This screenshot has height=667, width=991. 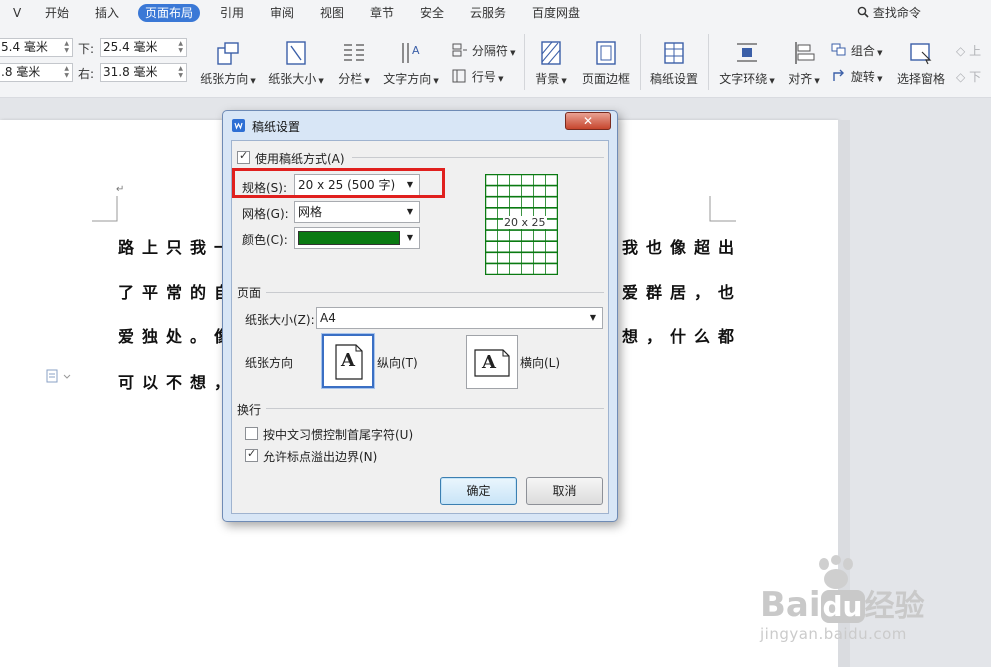 What do you see at coordinates (805, 53) in the screenshot?
I see `align-icon` at bounding box center [805, 53].